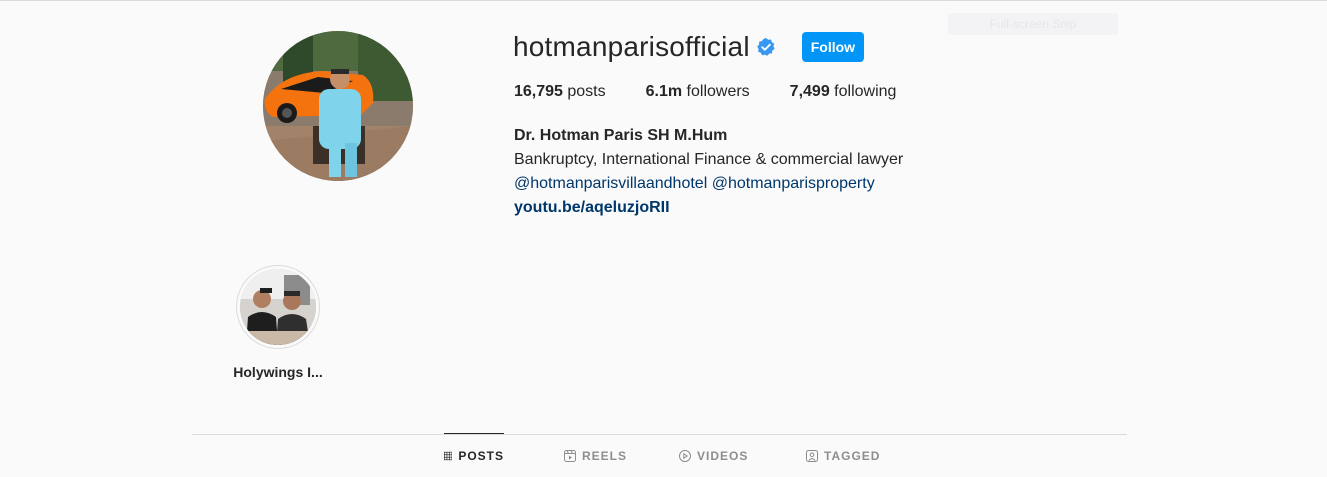  Describe the element at coordinates (663, 455) in the screenshot. I see `profile-tabs: POSTS REELS VIDEOS TAGGED` at that location.